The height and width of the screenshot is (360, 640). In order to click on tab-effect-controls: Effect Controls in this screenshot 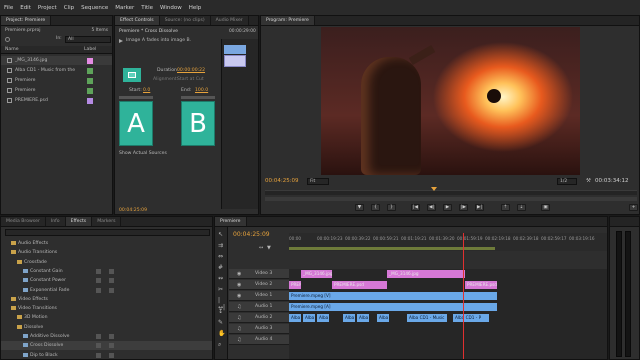, I will do `click(137, 20)`.